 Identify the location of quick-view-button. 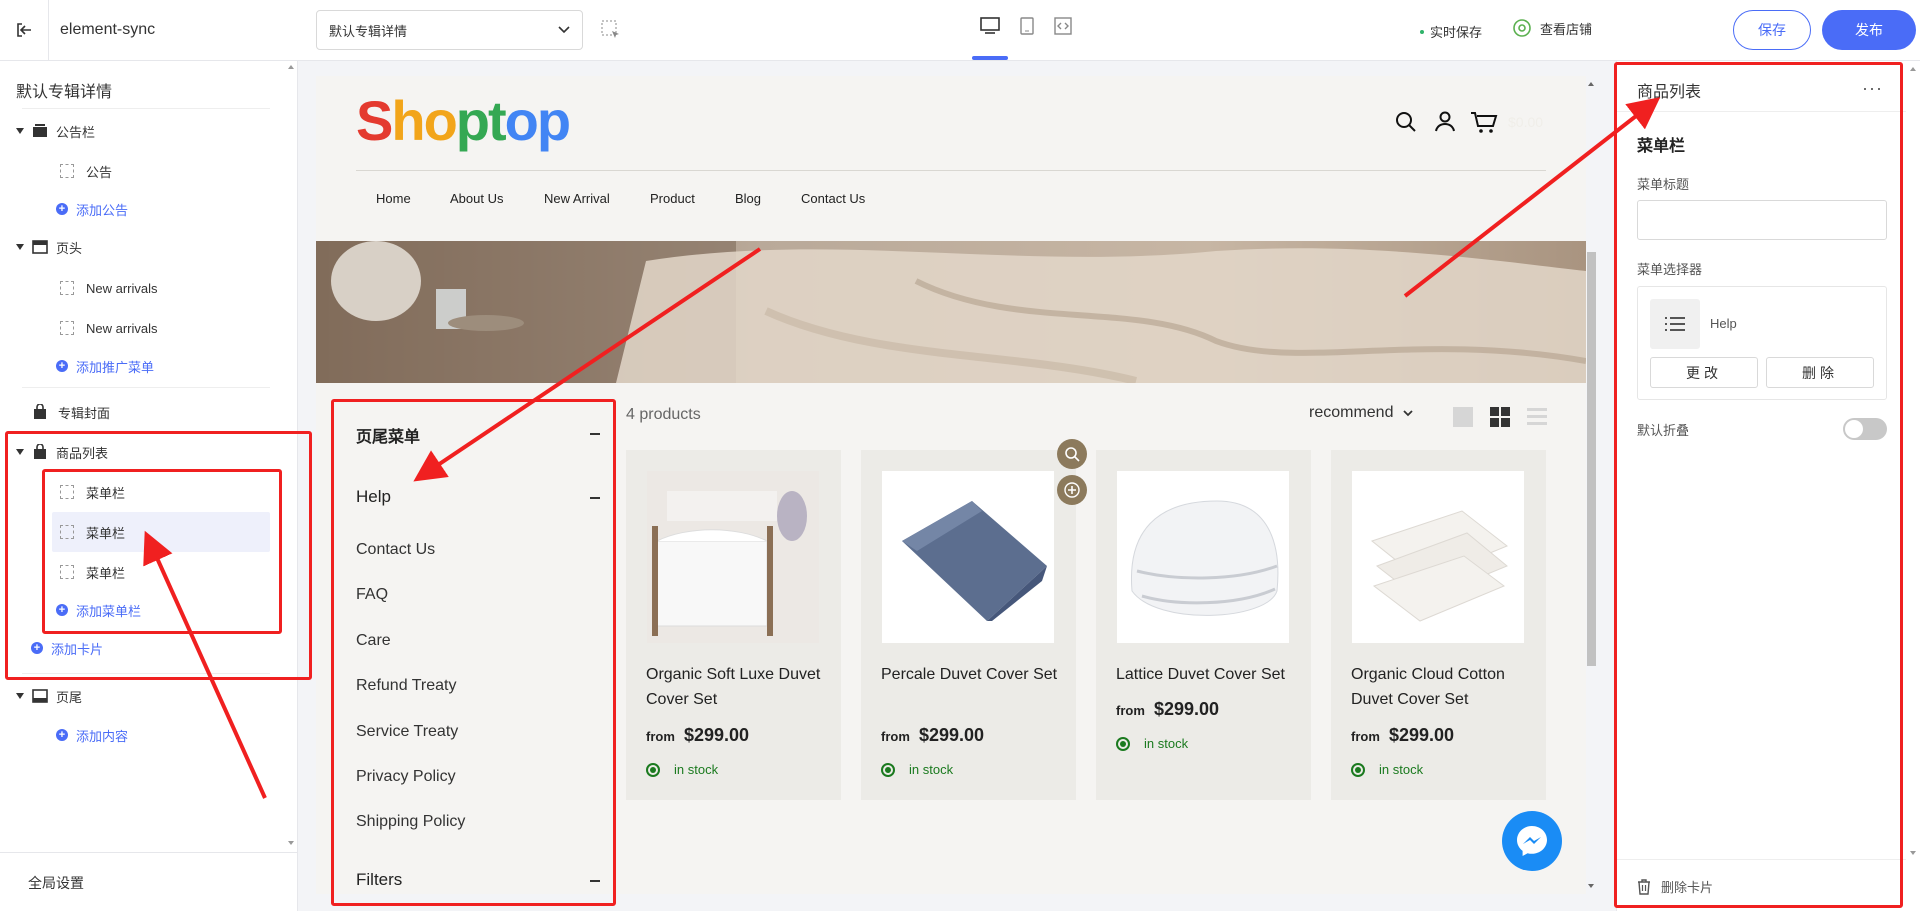
(1072, 454).